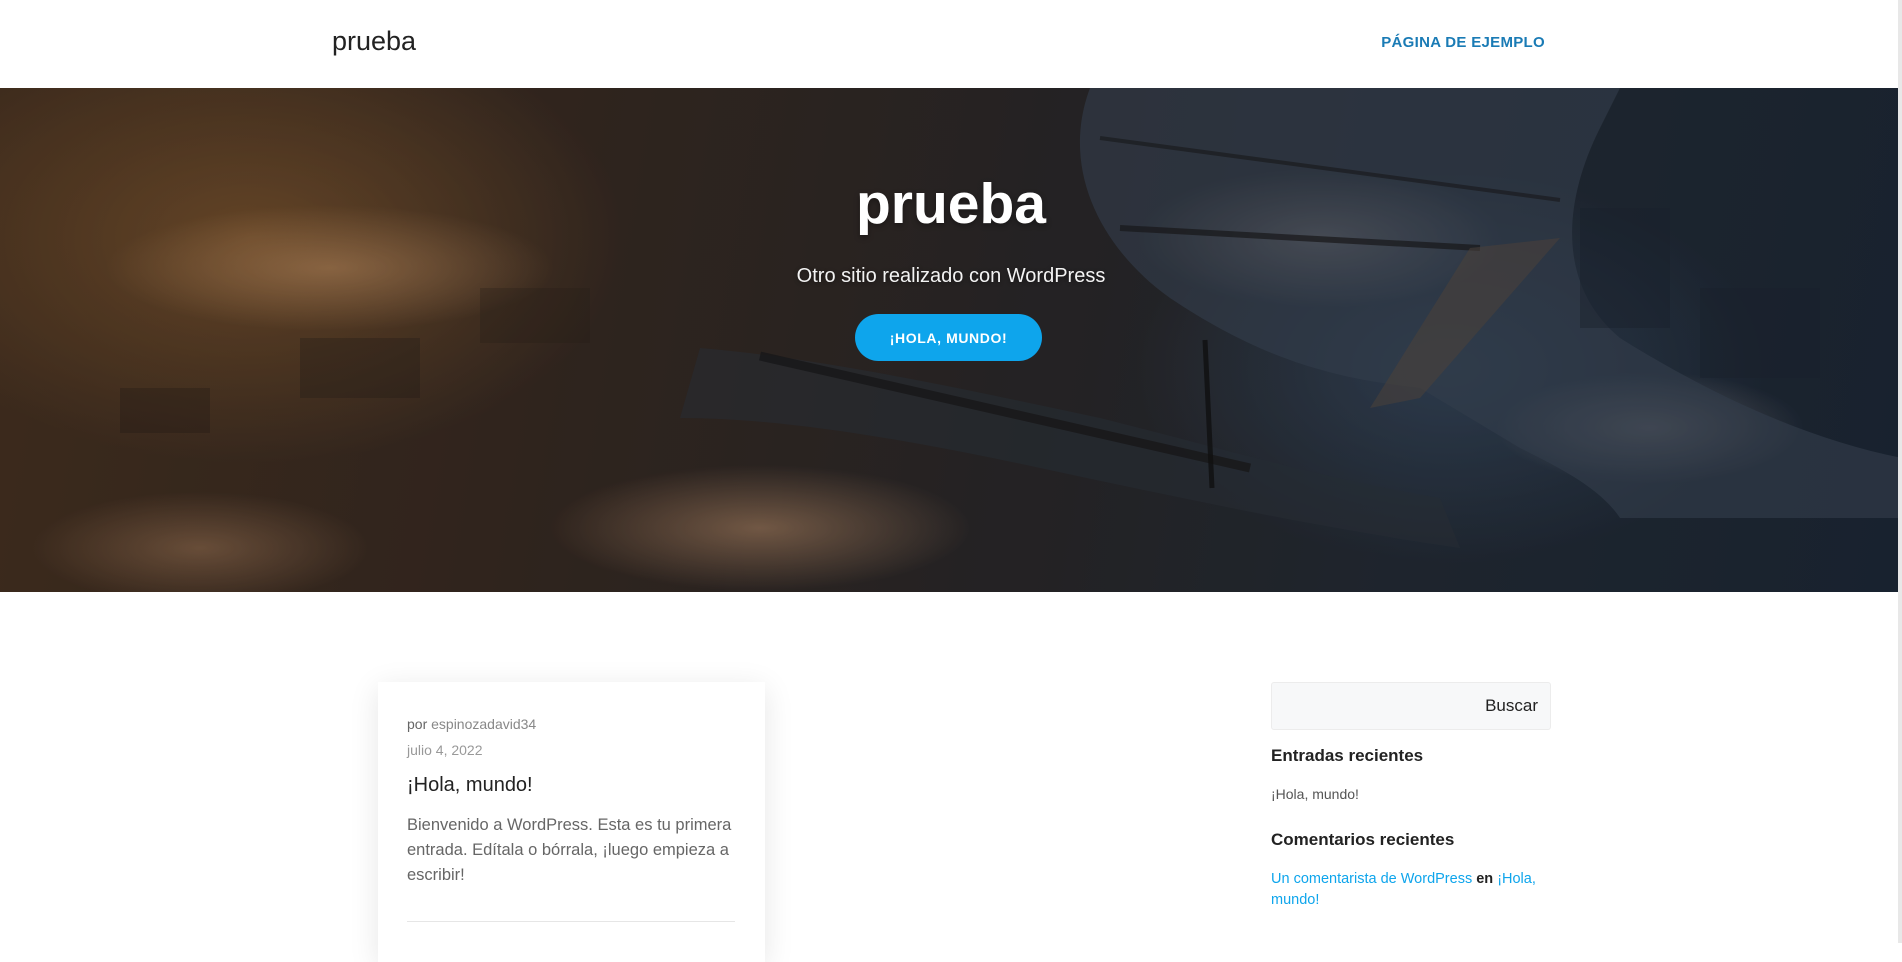 This screenshot has height=962, width=1902. What do you see at coordinates (951, 204) in the screenshot?
I see `hero-title: prueba` at bounding box center [951, 204].